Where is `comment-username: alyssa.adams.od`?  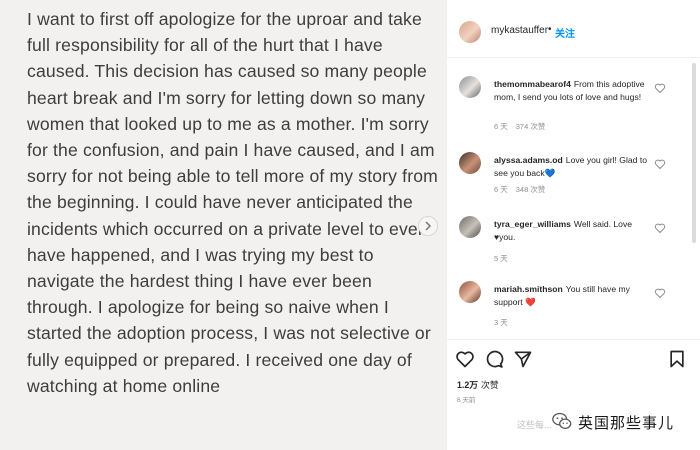
comment-username: alyssa.adams.od is located at coordinates (528, 160).